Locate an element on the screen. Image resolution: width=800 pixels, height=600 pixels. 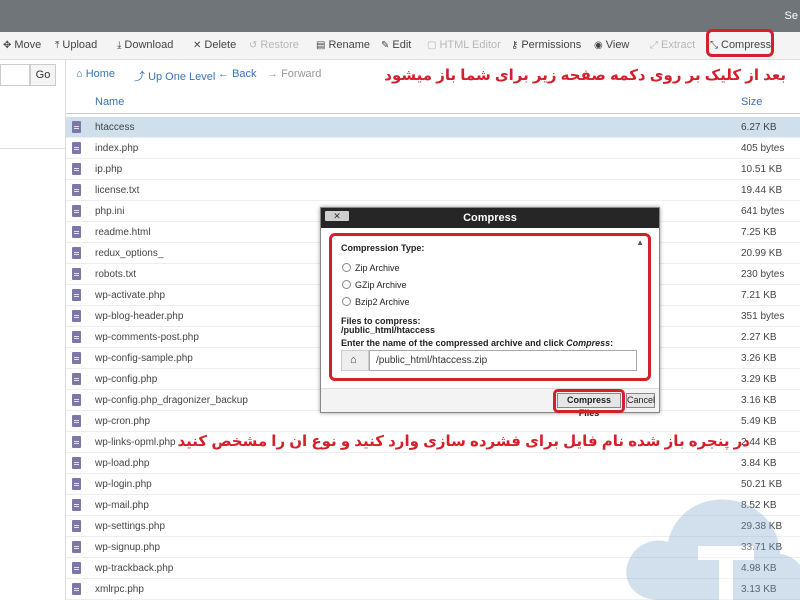
permissions-label: Permissions is located at coordinates (551, 45).